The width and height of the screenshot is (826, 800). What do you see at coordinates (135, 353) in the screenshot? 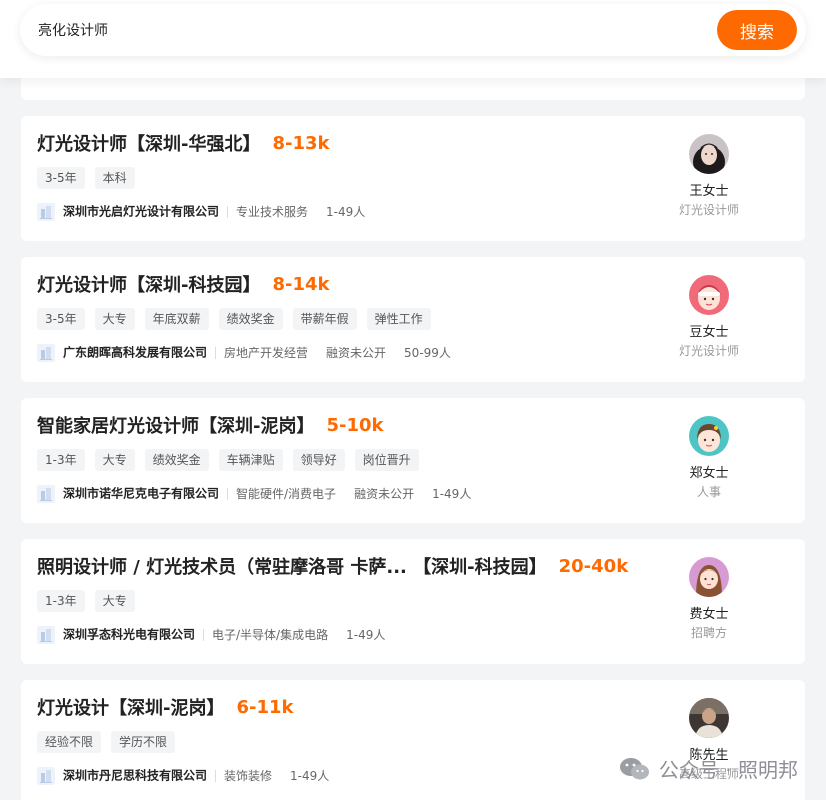
I see `company-name: 广东朗晖高科发展有限公司` at bounding box center [135, 353].